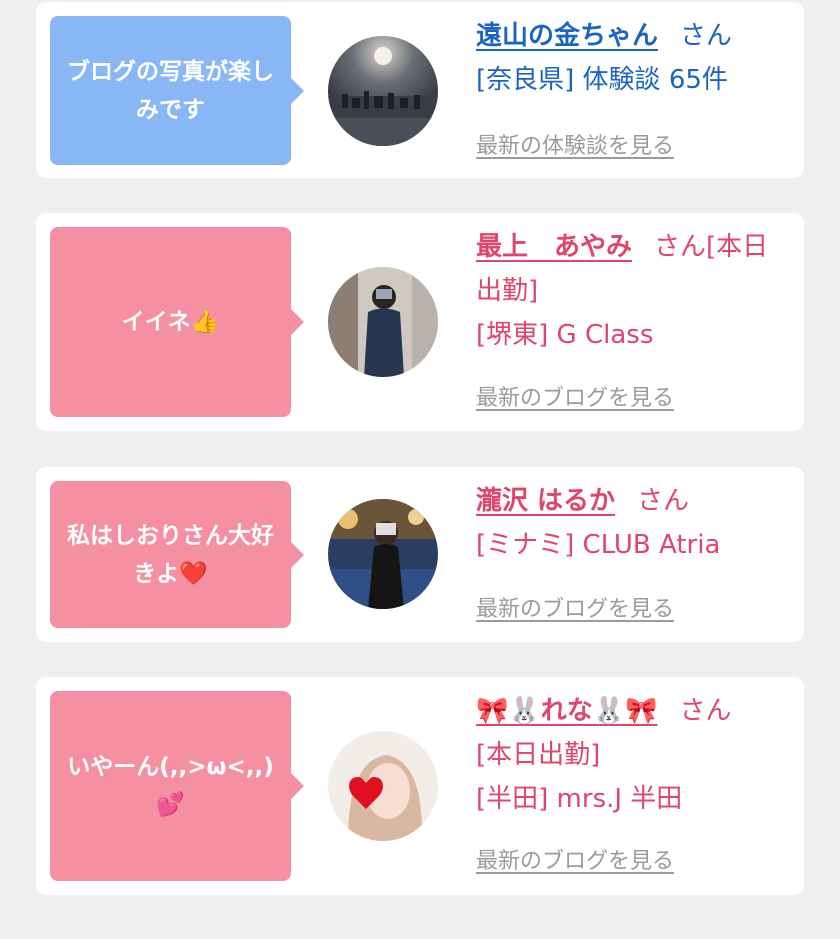 The height and width of the screenshot is (939, 840). Describe the element at coordinates (567, 36) in the screenshot. I see `user-name-link: 遠山の金ちゃん` at that location.